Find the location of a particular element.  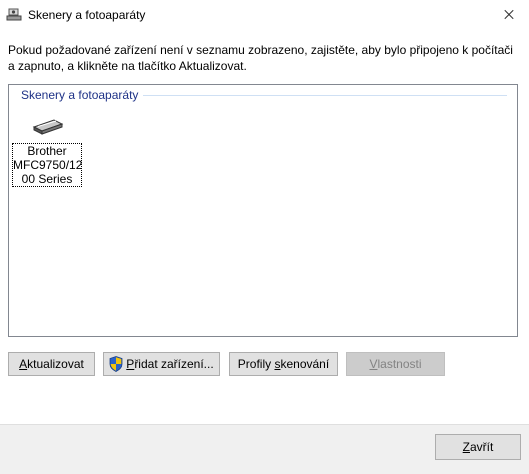

refresh-accelerator: A is located at coordinates (23, 364).